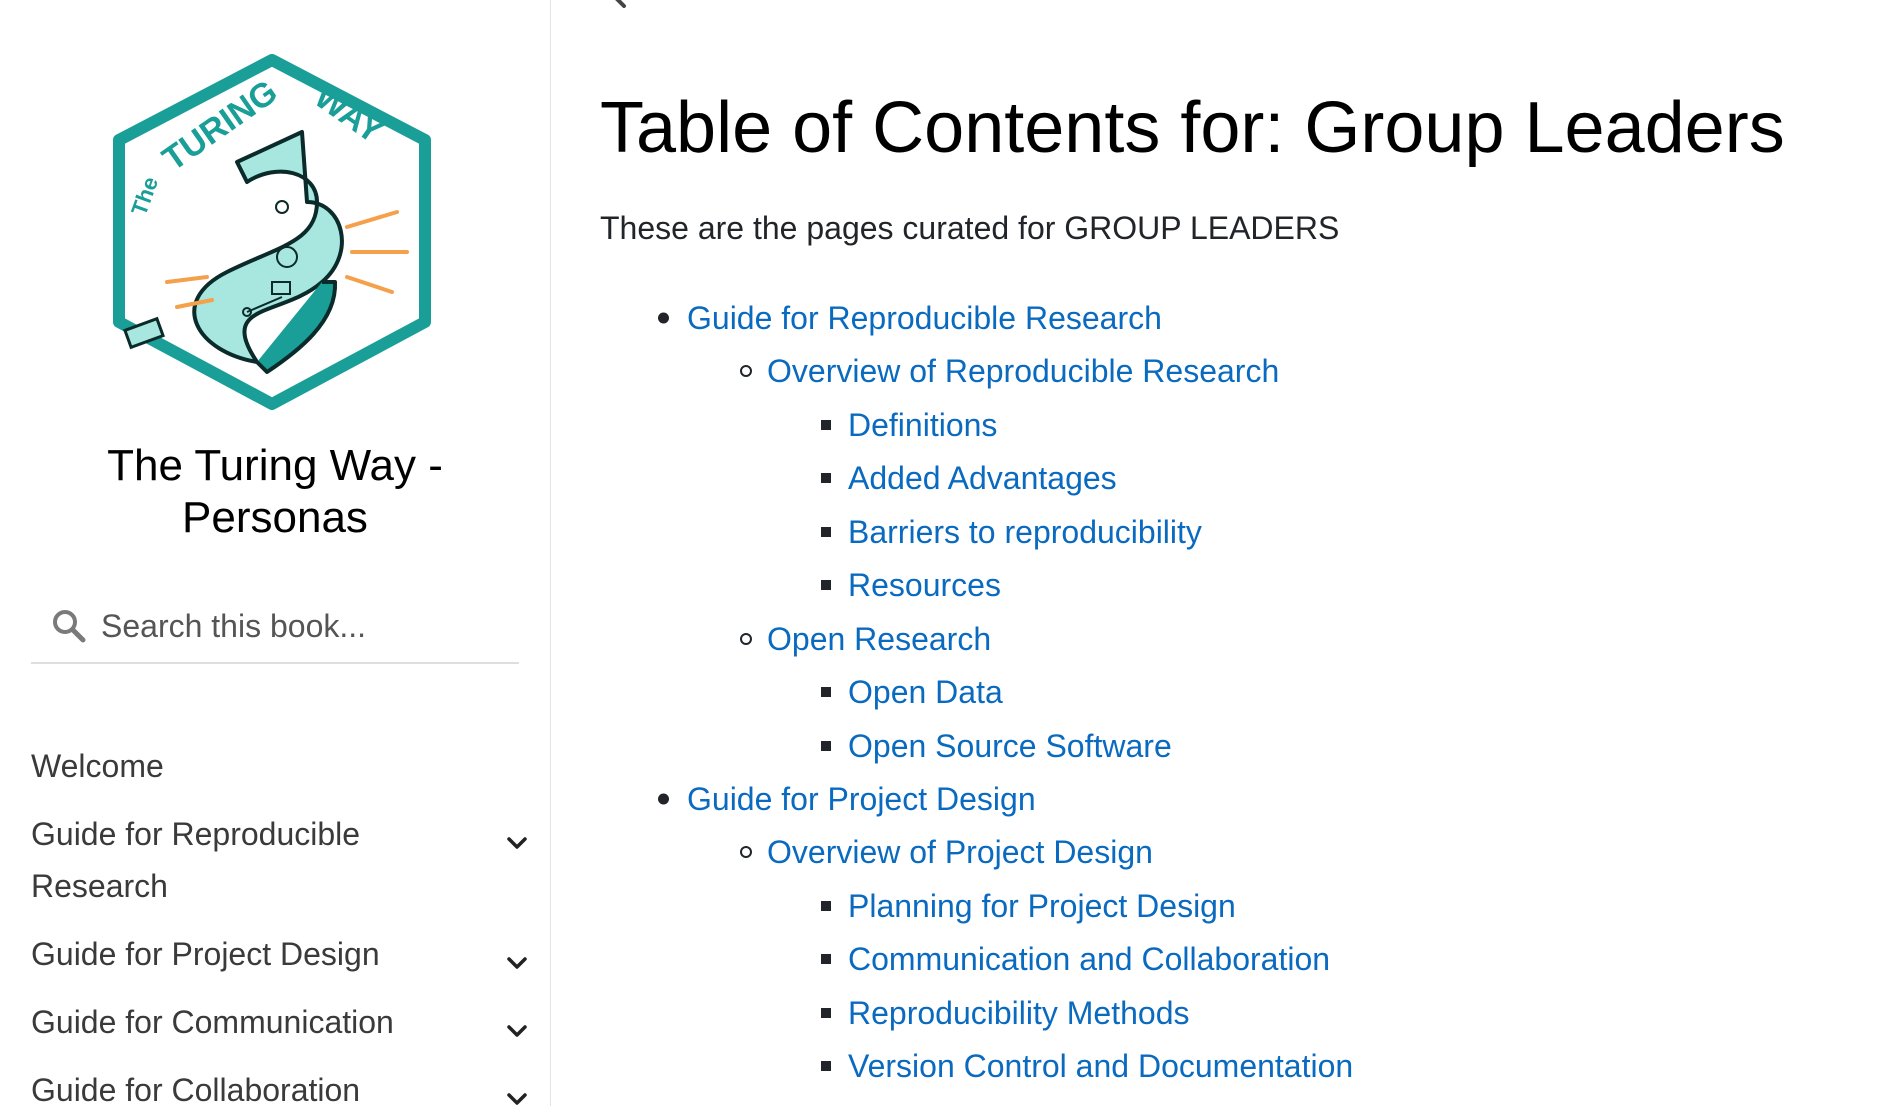 The width and height of the screenshot is (1896, 1106). What do you see at coordinates (212, 1022) in the screenshot?
I see `sidebar-item-label: Guide for Communication` at bounding box center [212, 1022].